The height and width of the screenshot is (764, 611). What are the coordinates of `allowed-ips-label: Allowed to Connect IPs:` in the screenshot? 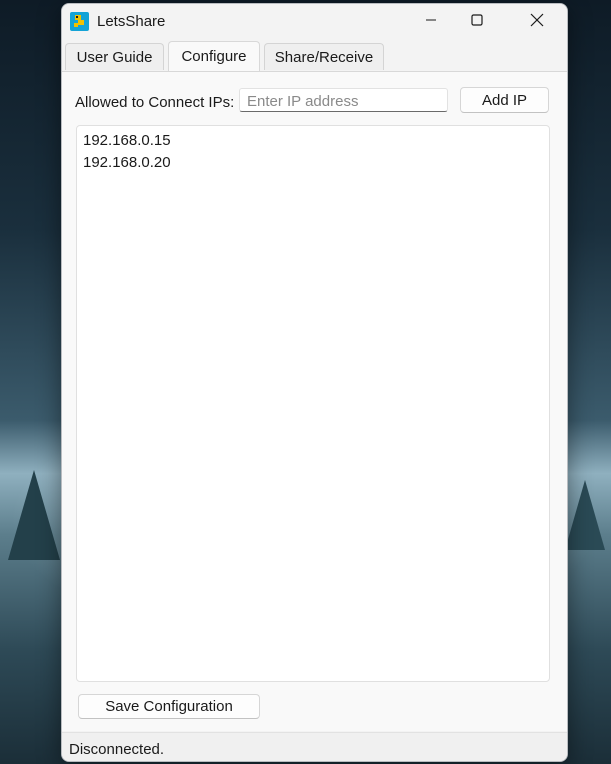 It's located at (155, 102).